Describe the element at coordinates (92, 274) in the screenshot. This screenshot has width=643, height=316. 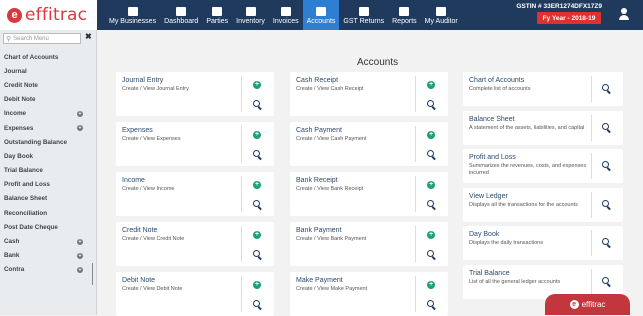
I see `sidebar-scrollbar` at that location.